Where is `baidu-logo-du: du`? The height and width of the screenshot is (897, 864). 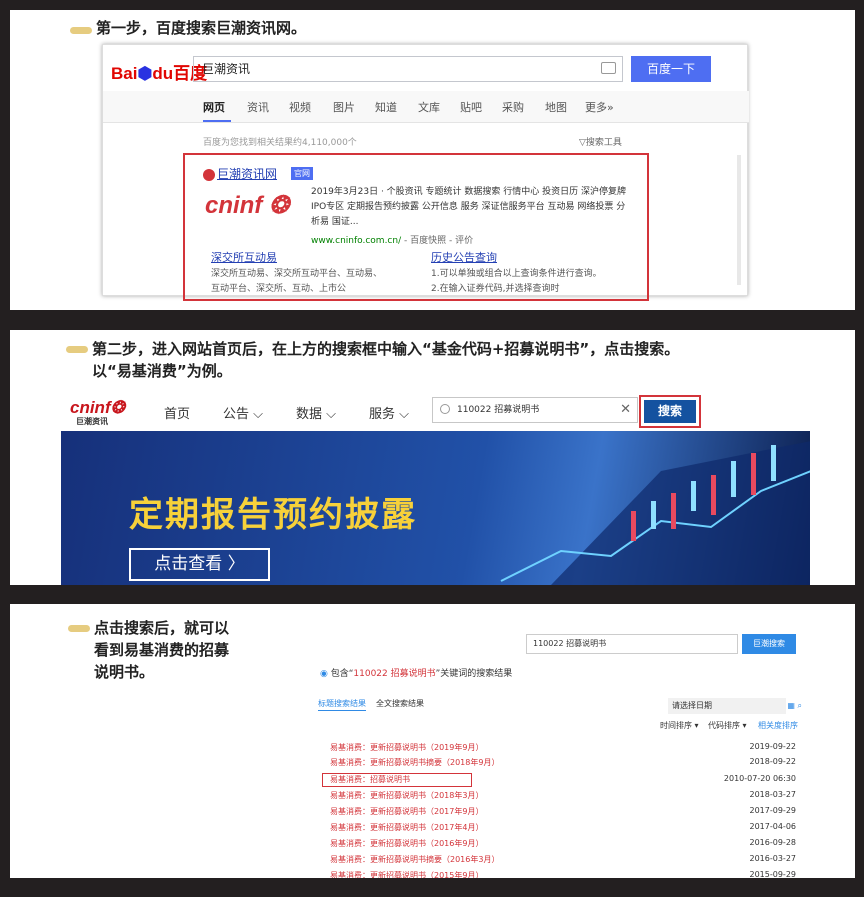 baidu-logo-du: du is located at coordinates (163, 73).